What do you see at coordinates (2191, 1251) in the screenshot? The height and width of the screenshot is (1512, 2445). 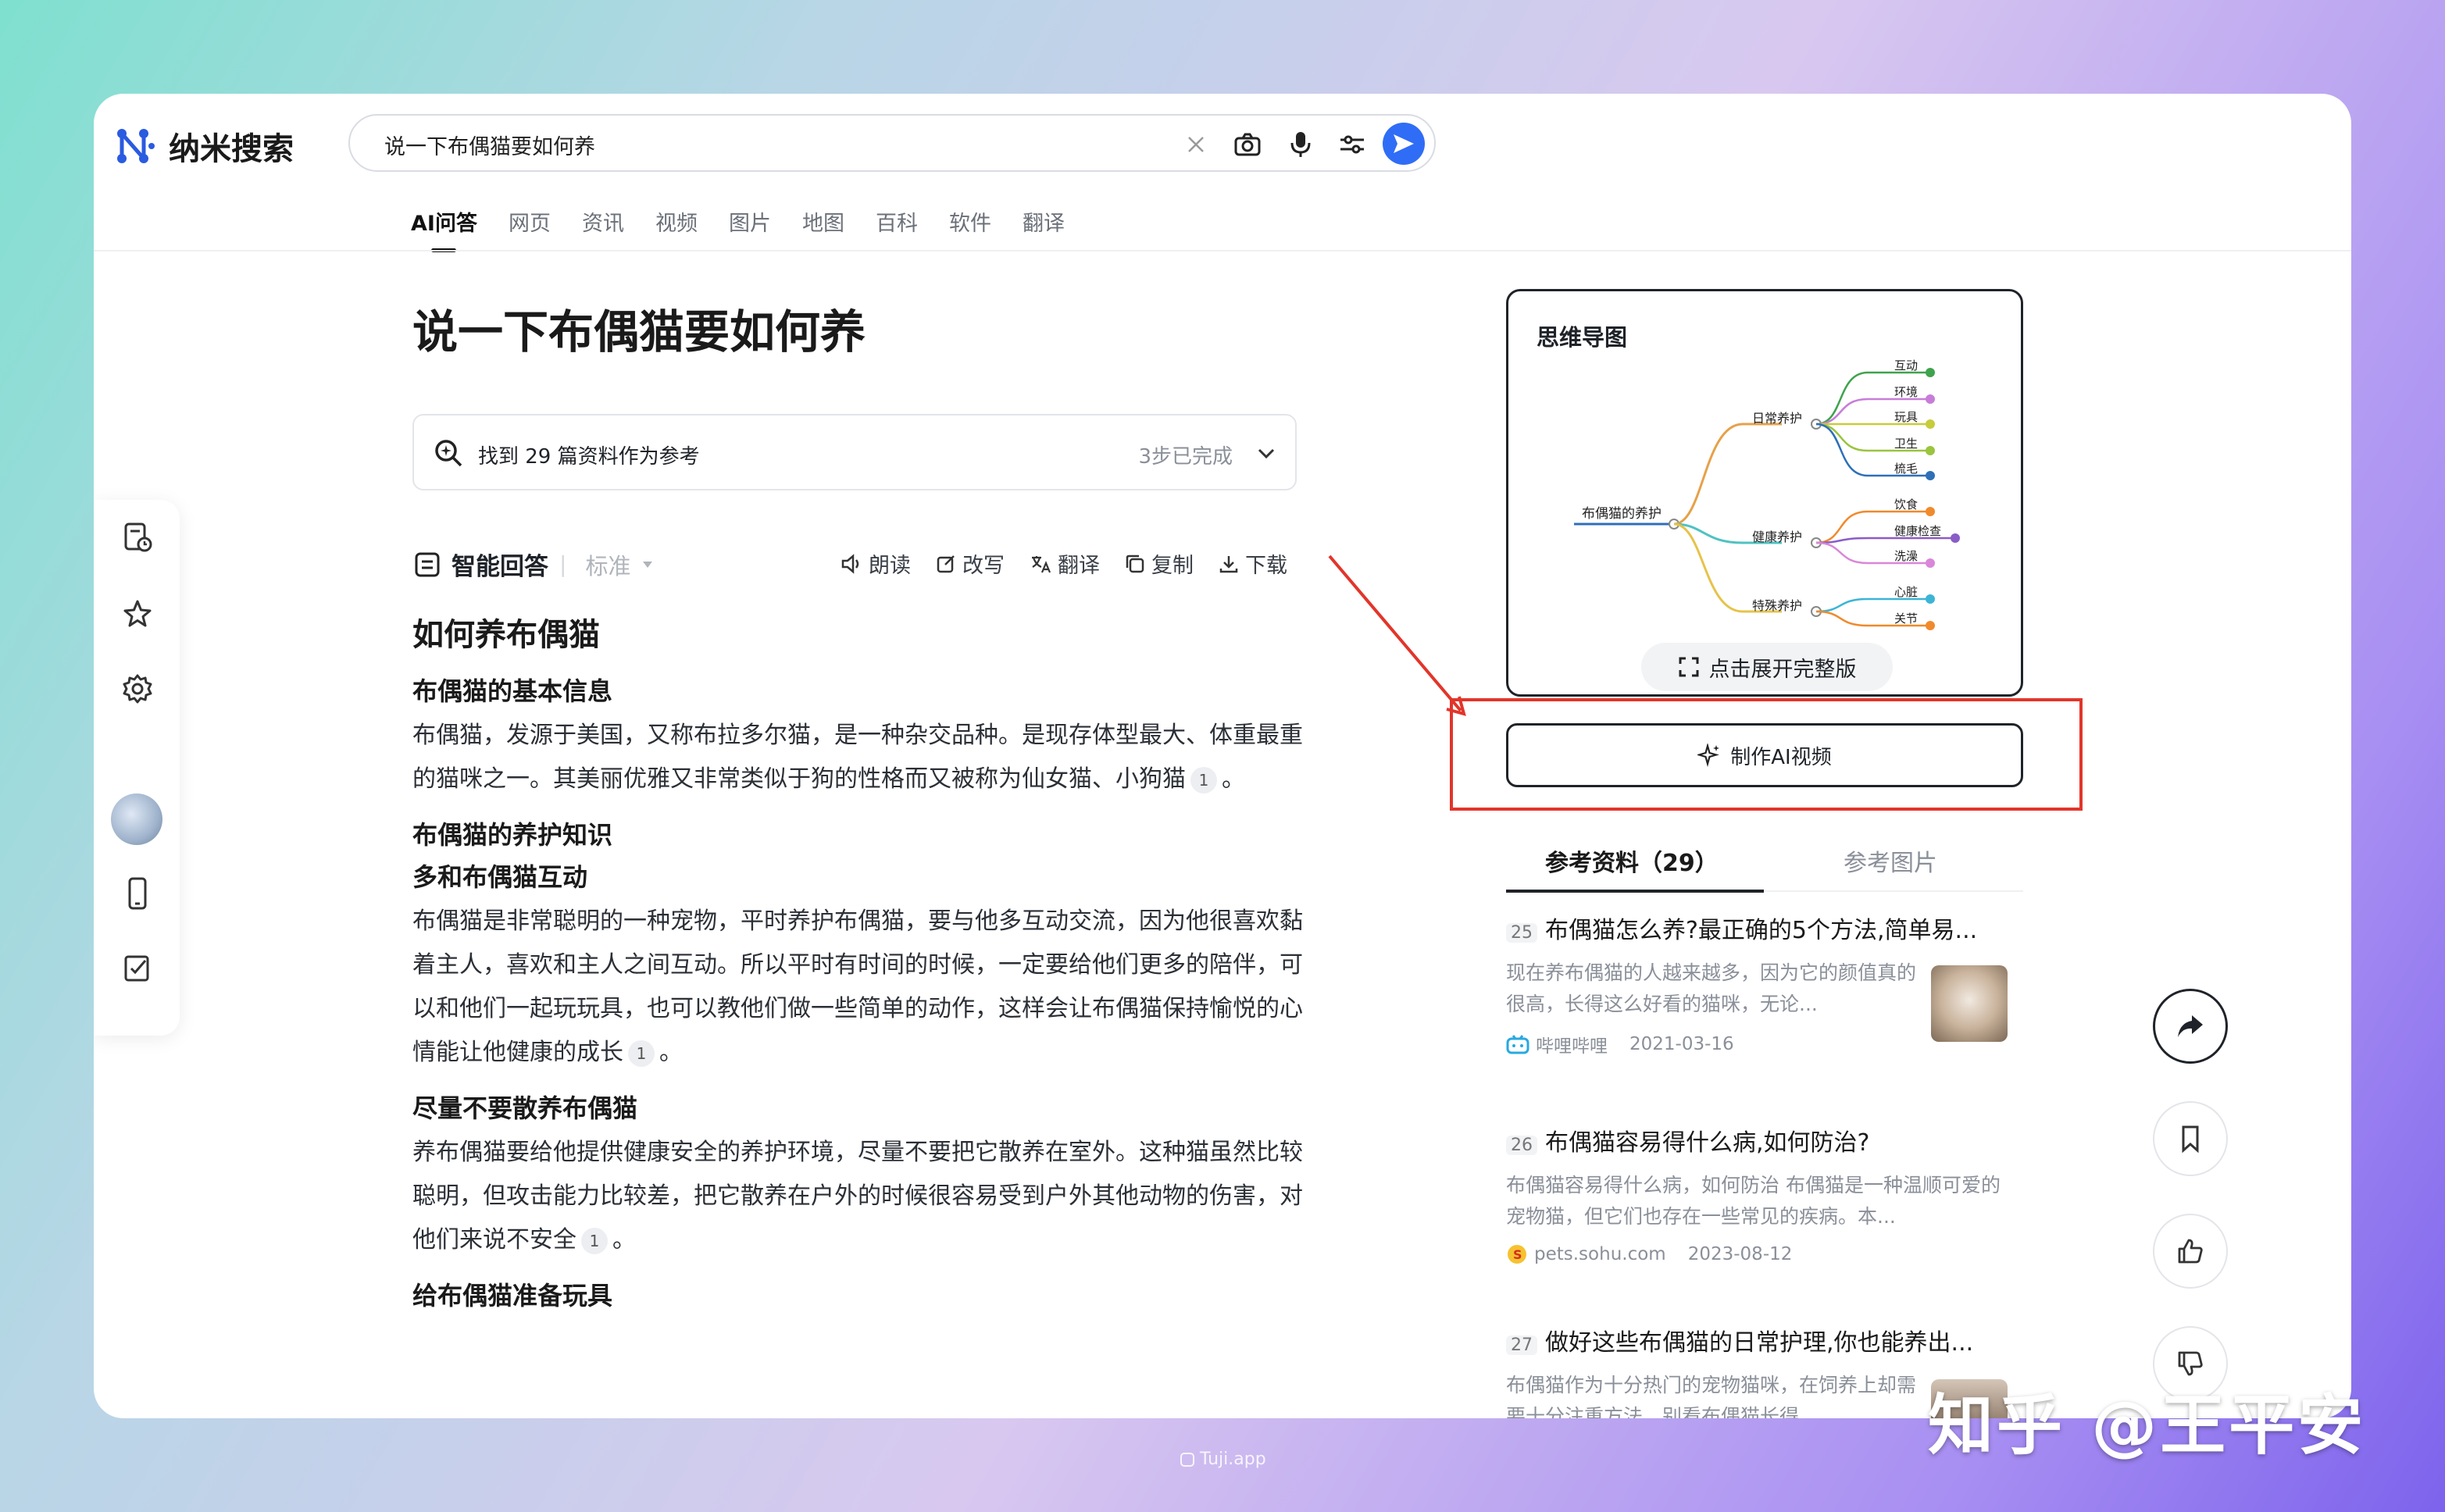 I see `like-button` at bounding box center [2191, 1251].